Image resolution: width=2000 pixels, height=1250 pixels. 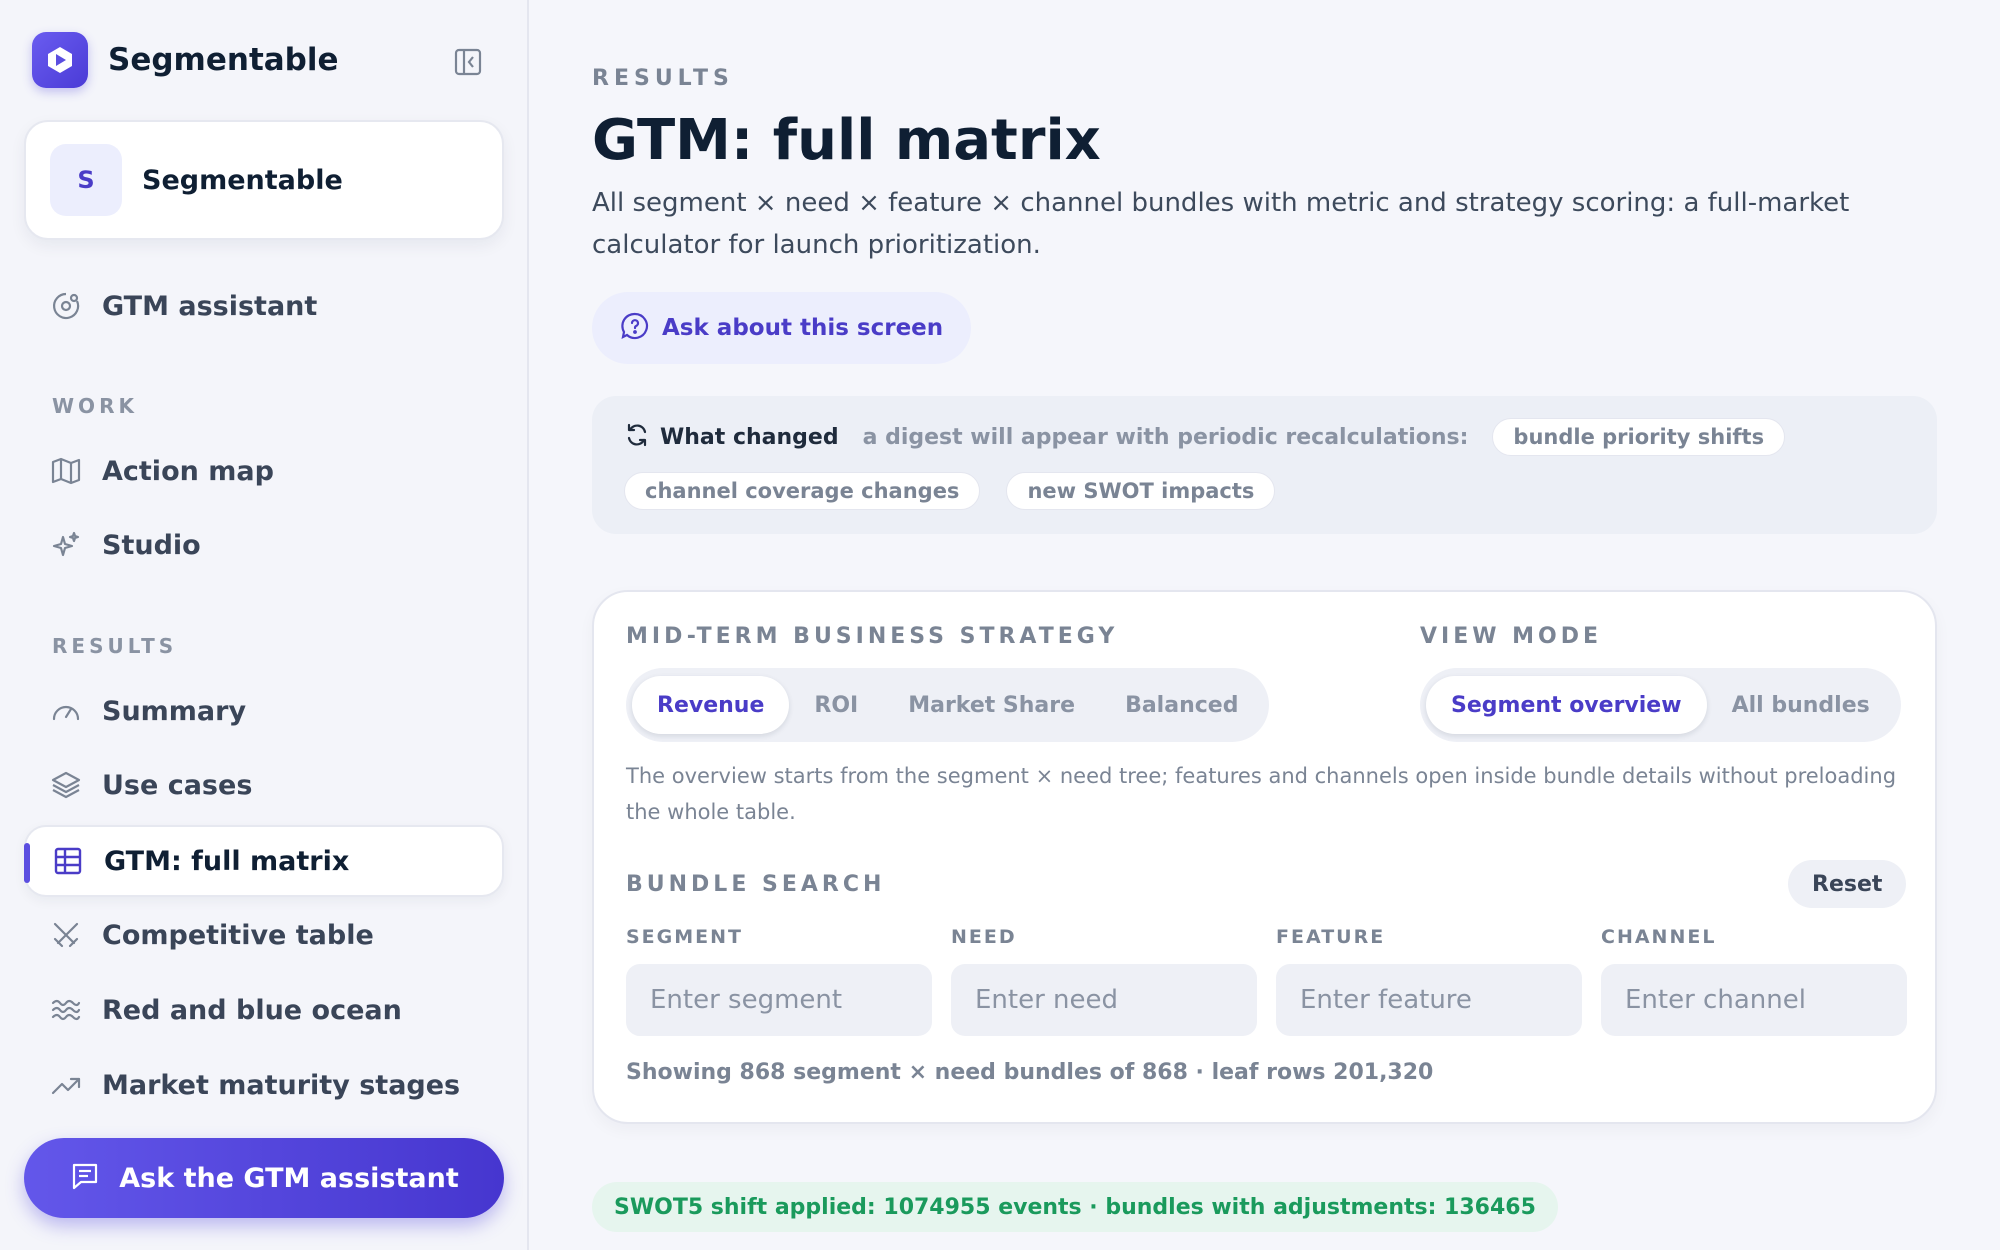 I want to click on need-input, so click(x=1104, y=1000).